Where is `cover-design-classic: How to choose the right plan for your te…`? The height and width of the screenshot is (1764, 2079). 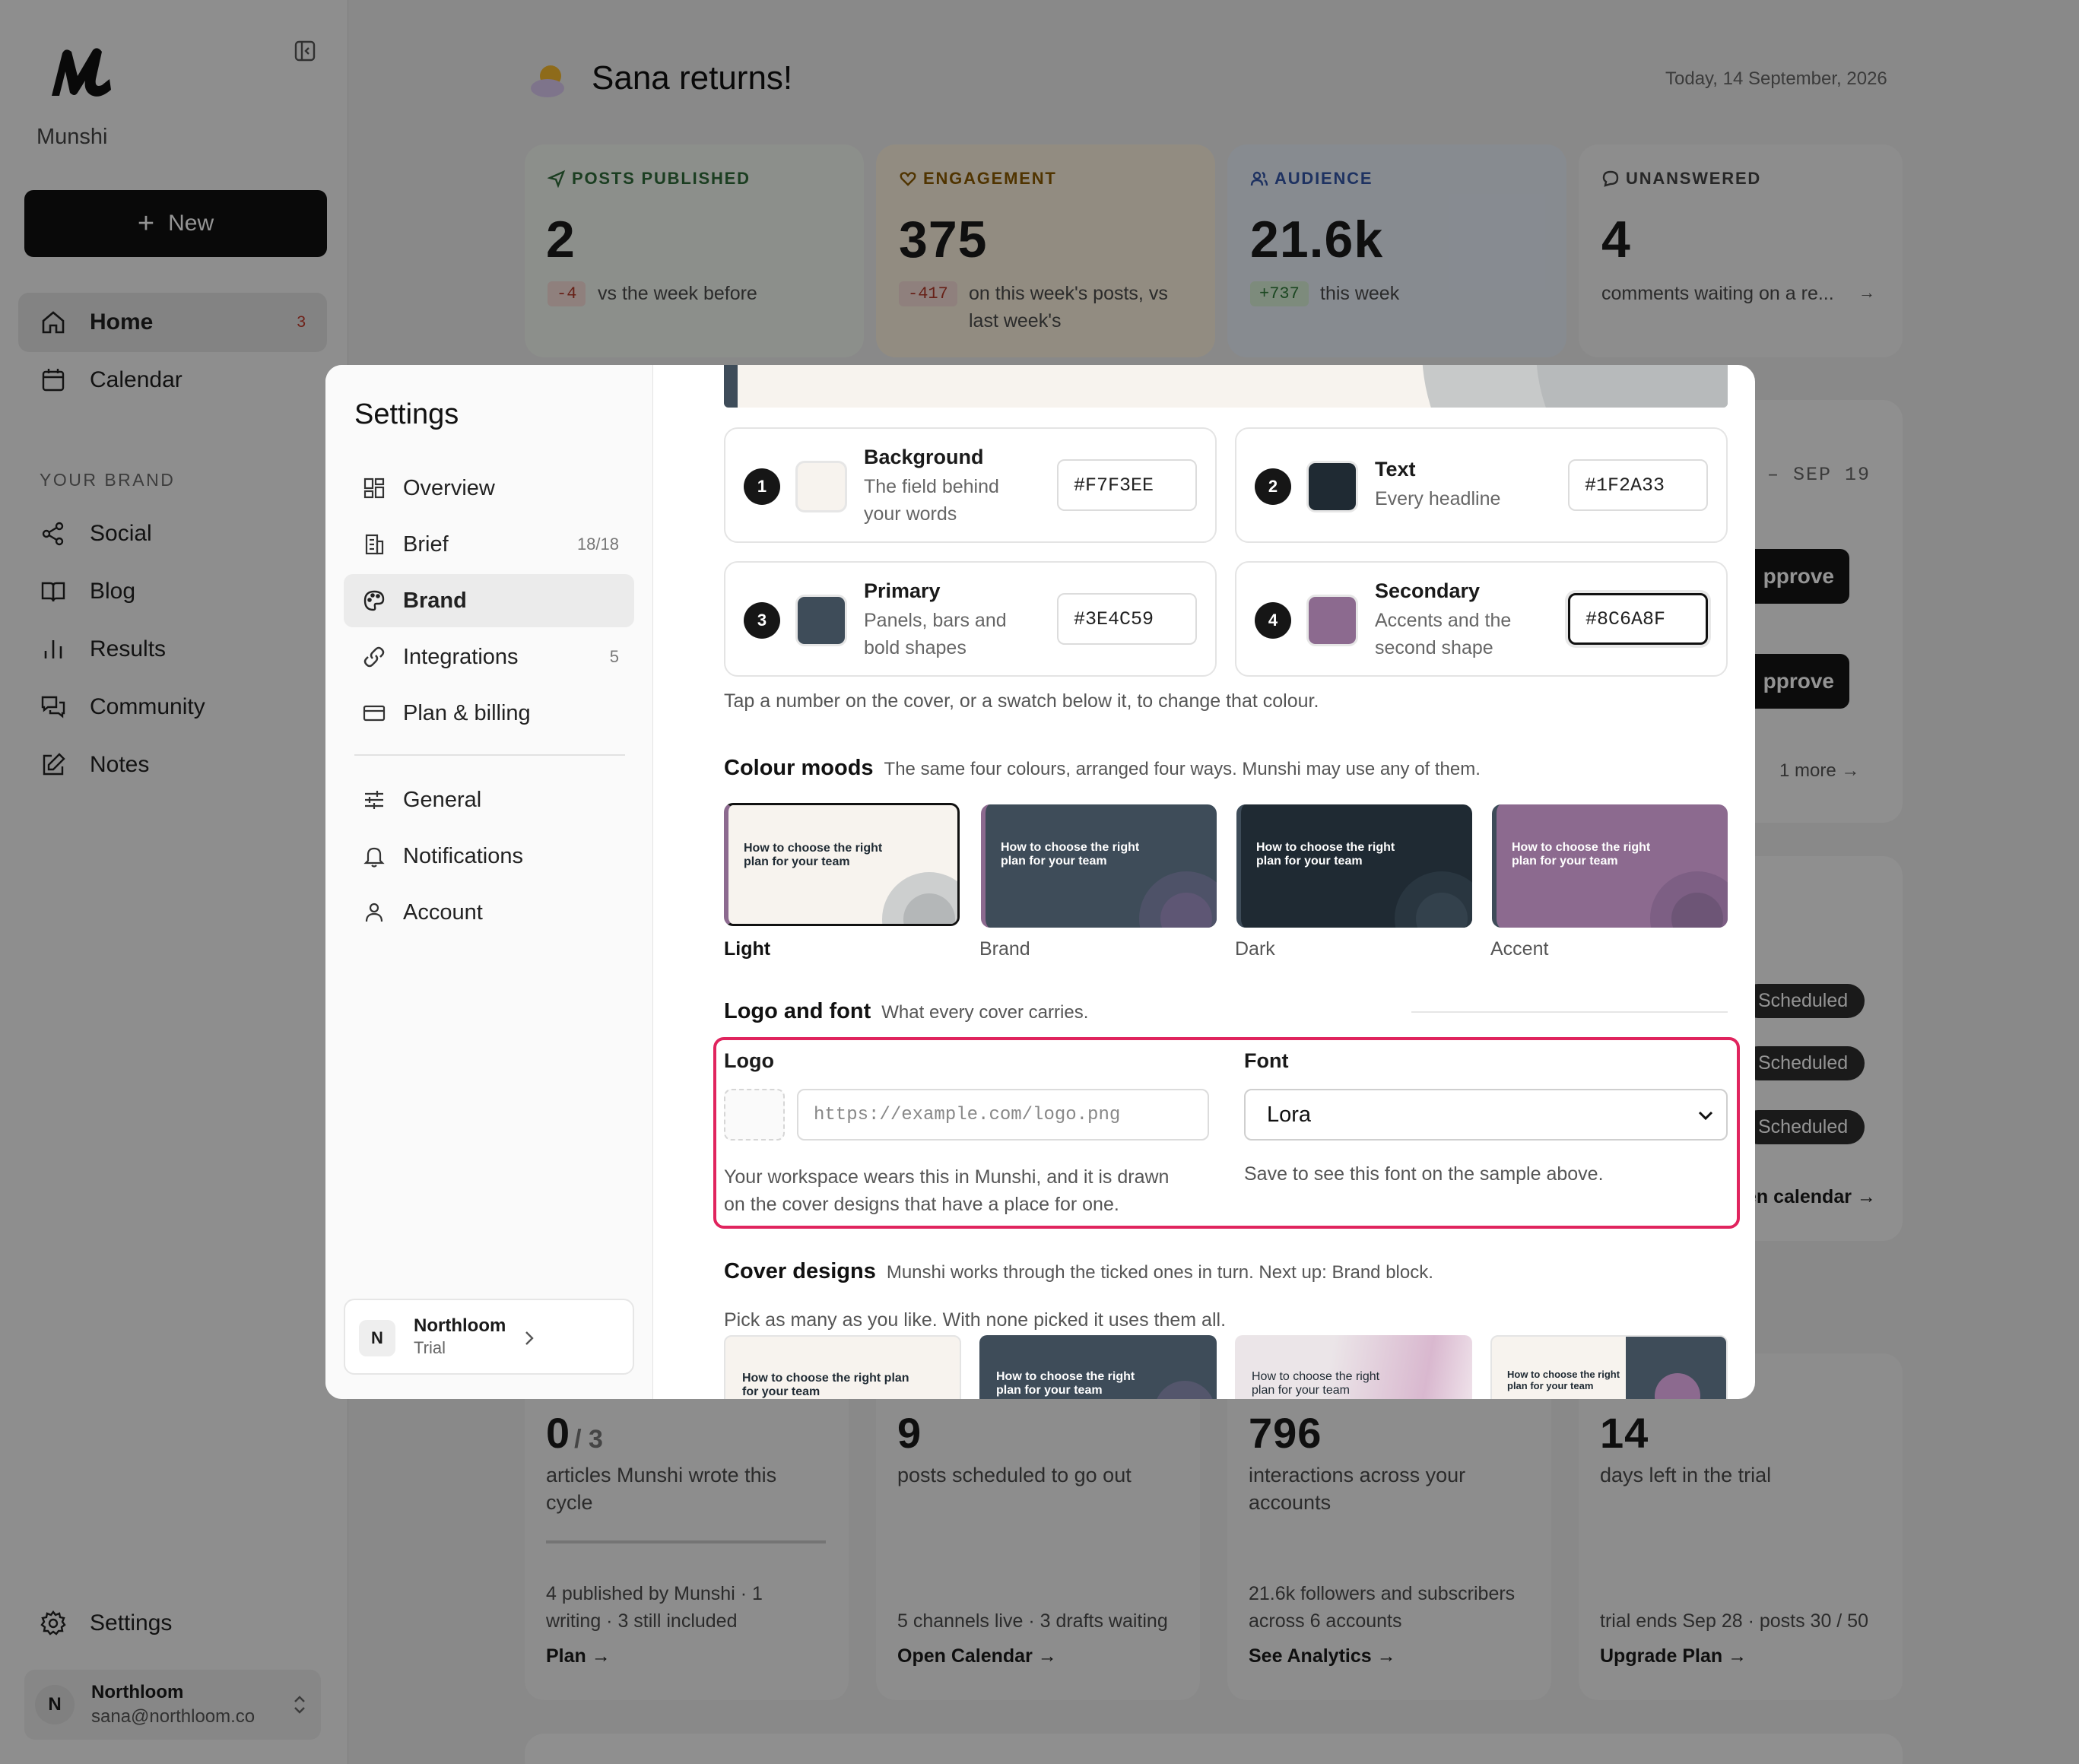 cover-design-classic: How to choose the right plan for your te… is located at coordinates (842, 1367).